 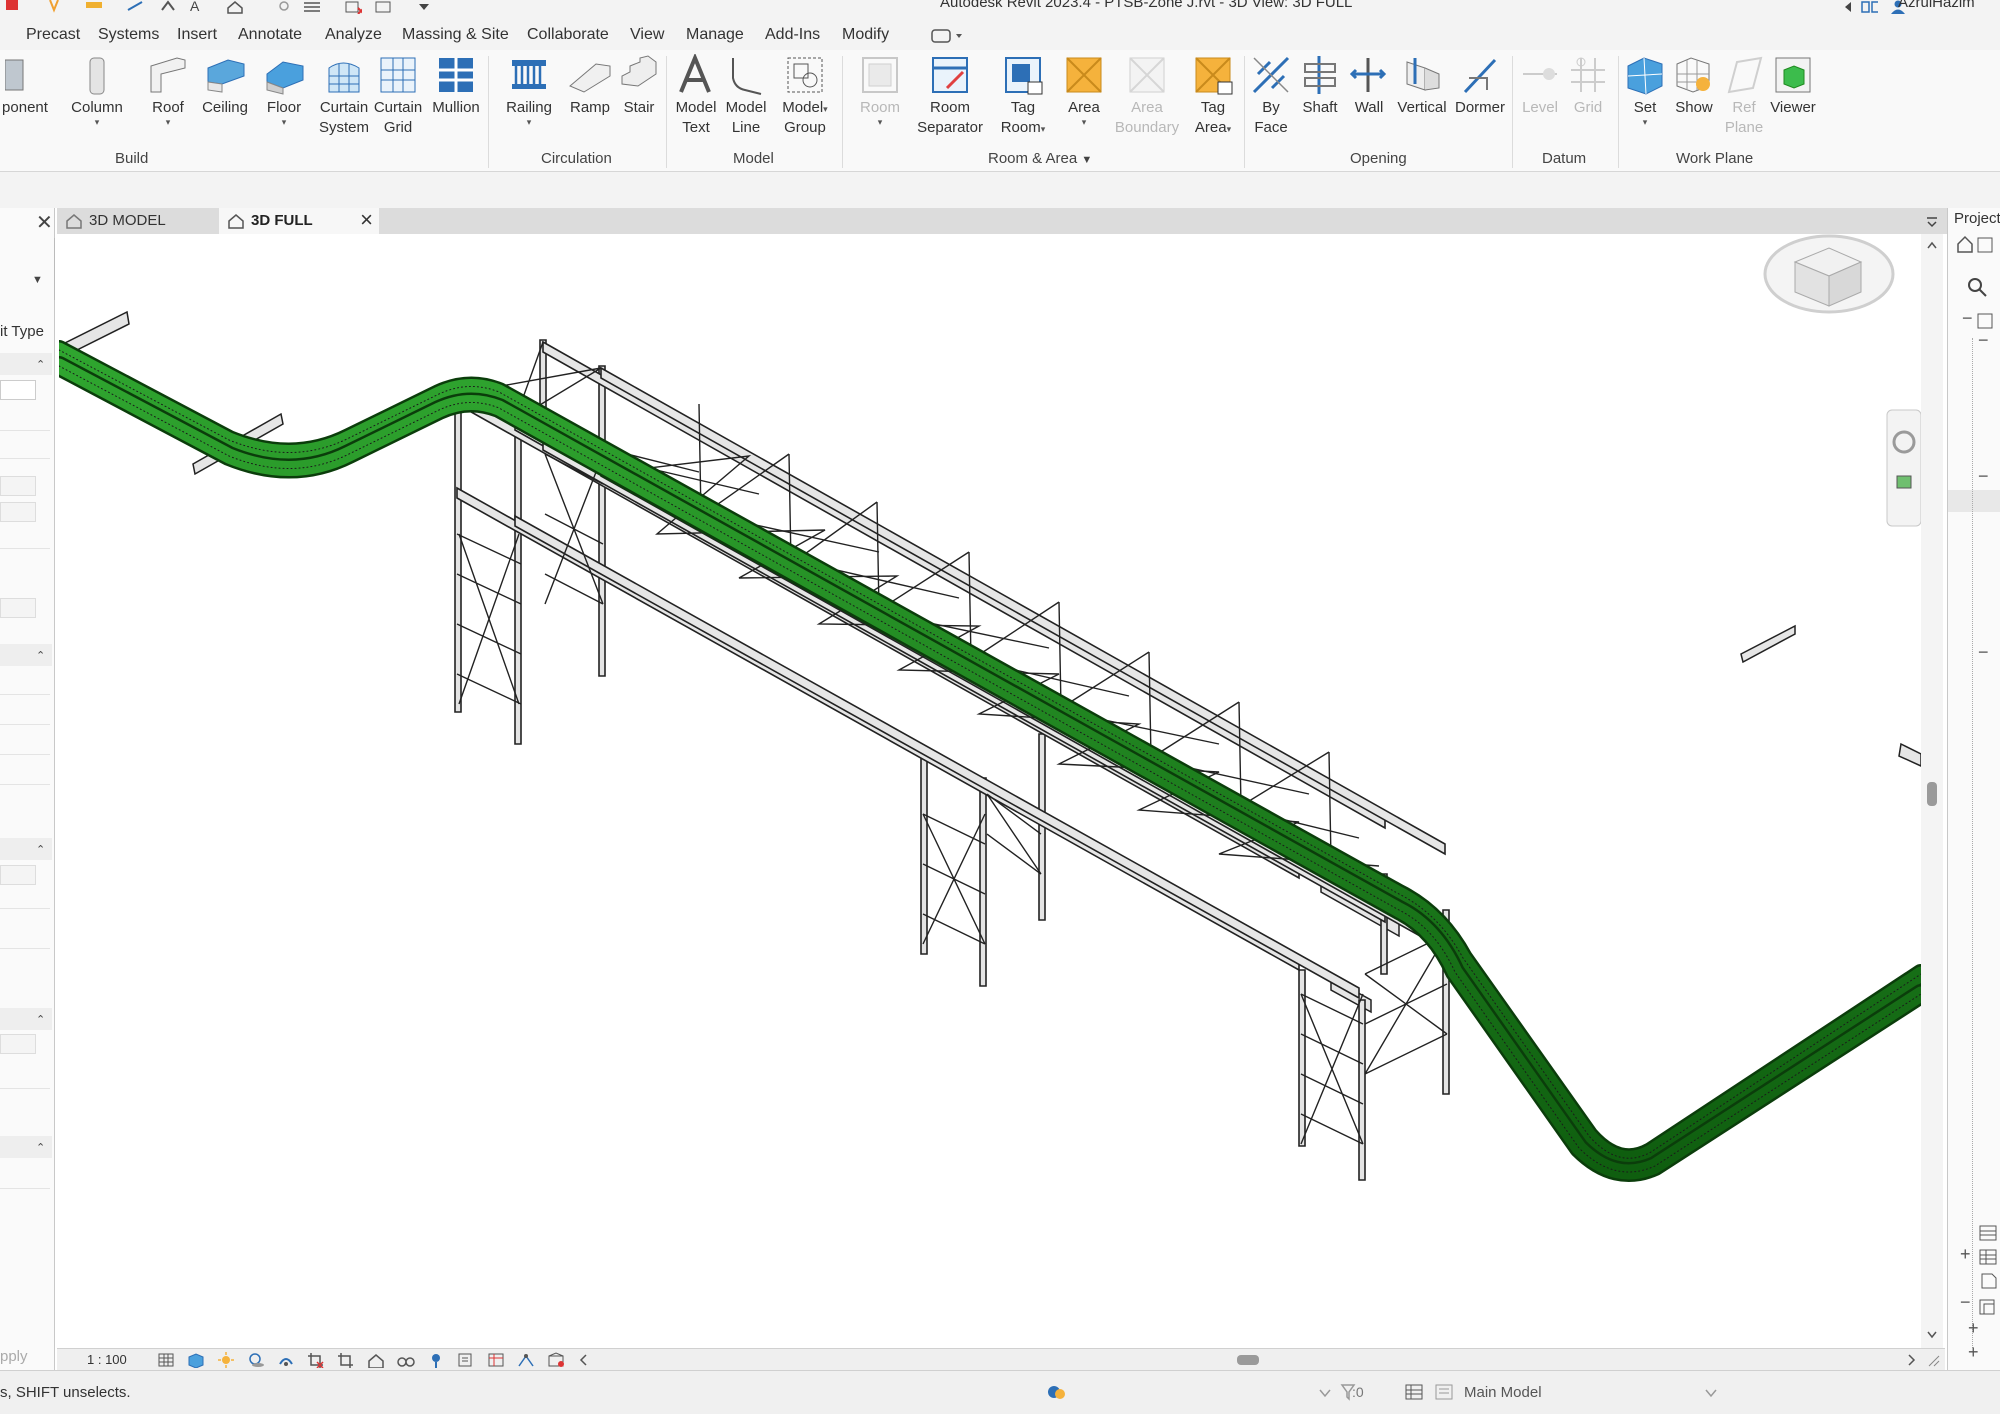 I want to click on tab-overflow-icon, so click(x=1932, y=222).